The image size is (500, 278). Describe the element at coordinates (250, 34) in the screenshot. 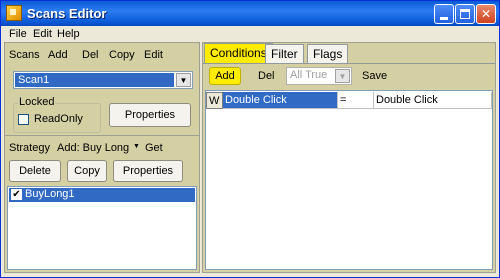

I see `menu-bar: File Edit Help` at that location.